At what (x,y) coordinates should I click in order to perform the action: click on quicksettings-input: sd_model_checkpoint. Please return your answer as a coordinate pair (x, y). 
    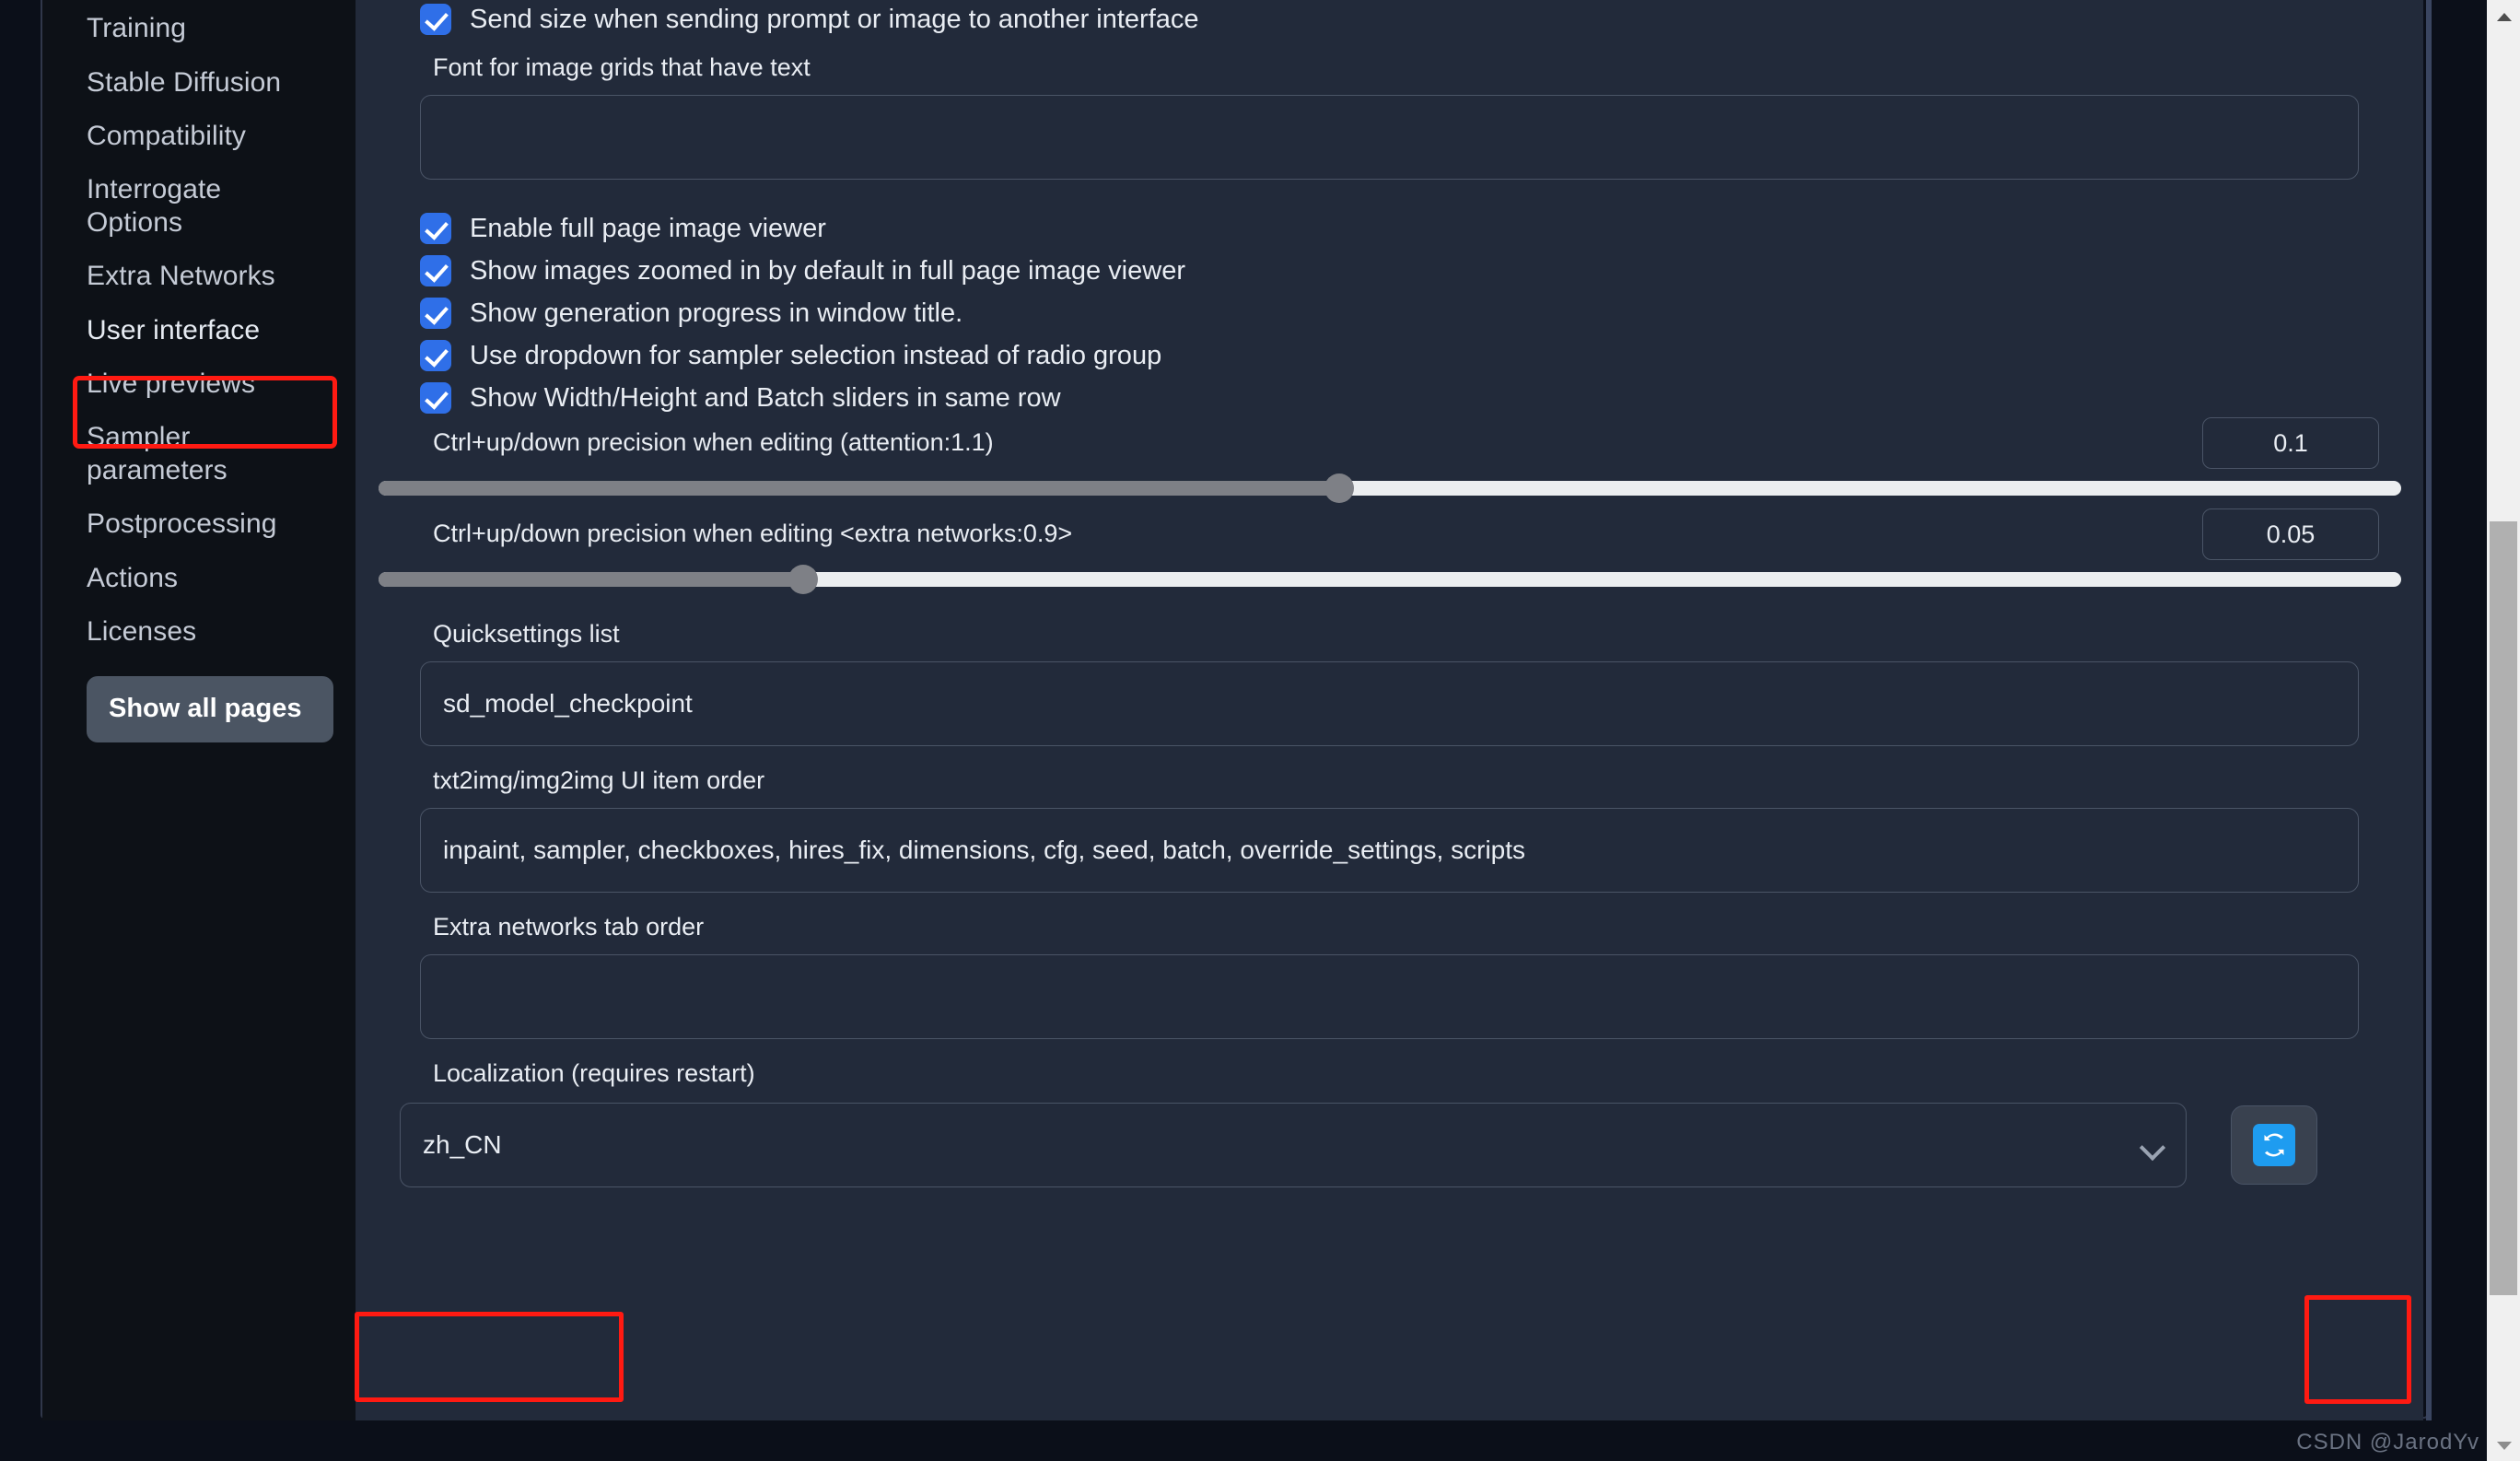
    Looking at the image, I should click on (1389, 703).